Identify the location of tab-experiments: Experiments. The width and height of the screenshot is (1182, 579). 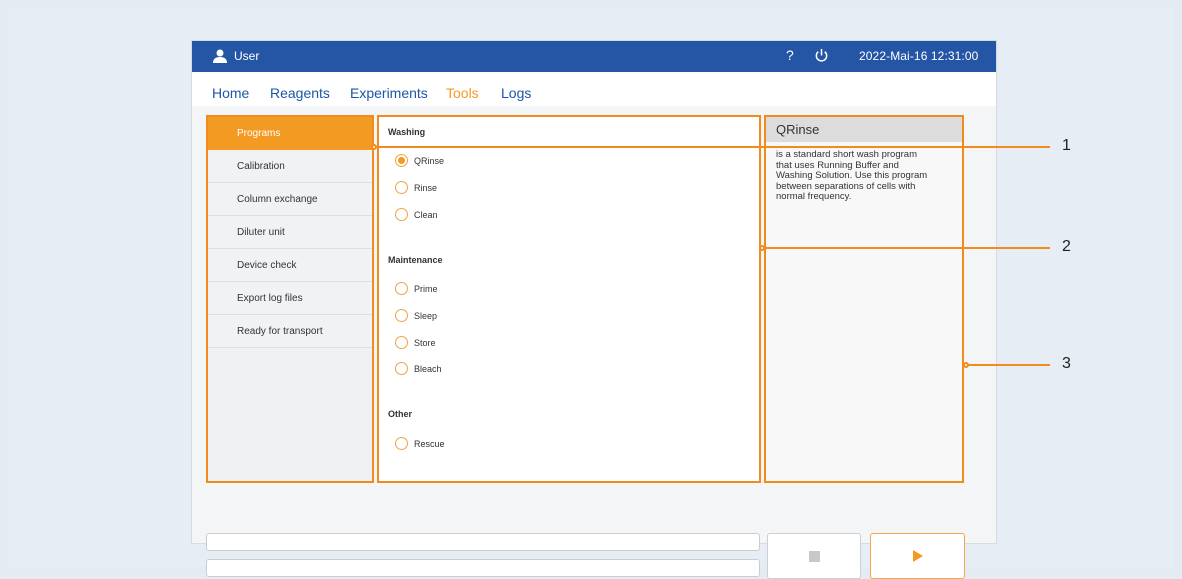
(389, 93).